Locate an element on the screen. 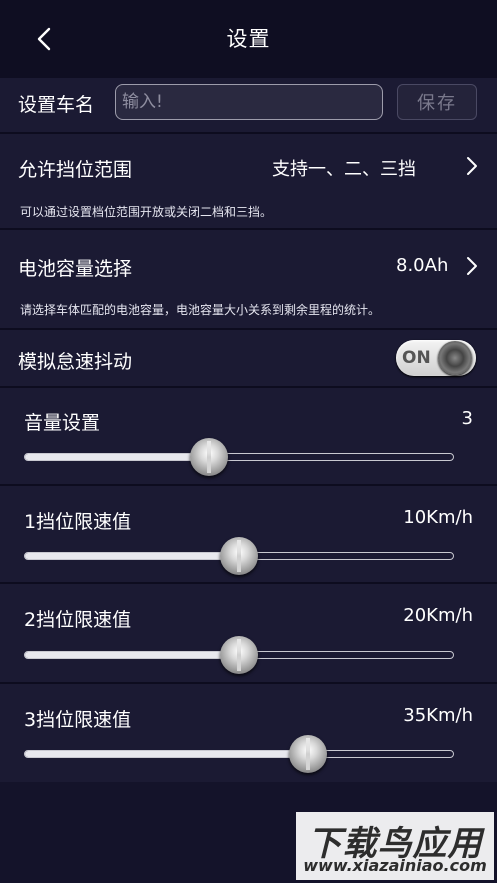  slider-row-gear3 is located at coordinates (248, 733).